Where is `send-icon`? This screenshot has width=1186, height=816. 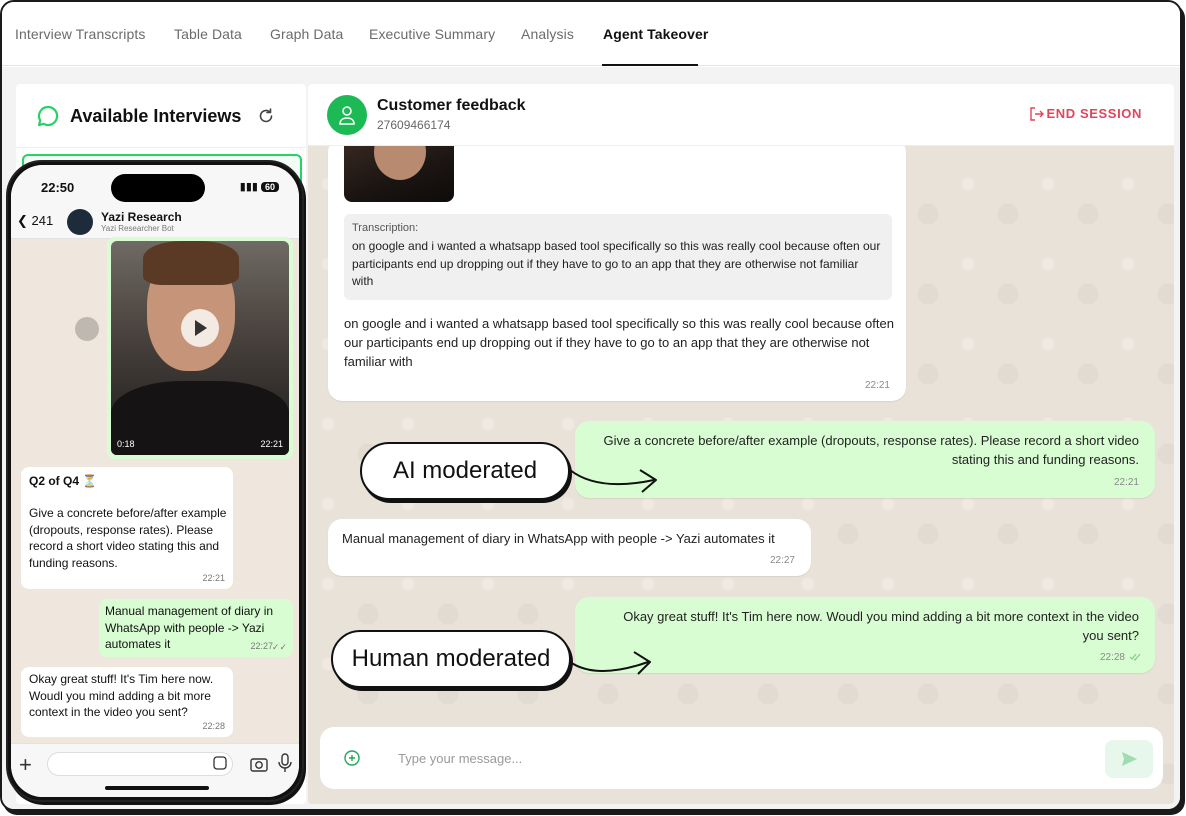 send-icon is located at coordinates (1129, 759).